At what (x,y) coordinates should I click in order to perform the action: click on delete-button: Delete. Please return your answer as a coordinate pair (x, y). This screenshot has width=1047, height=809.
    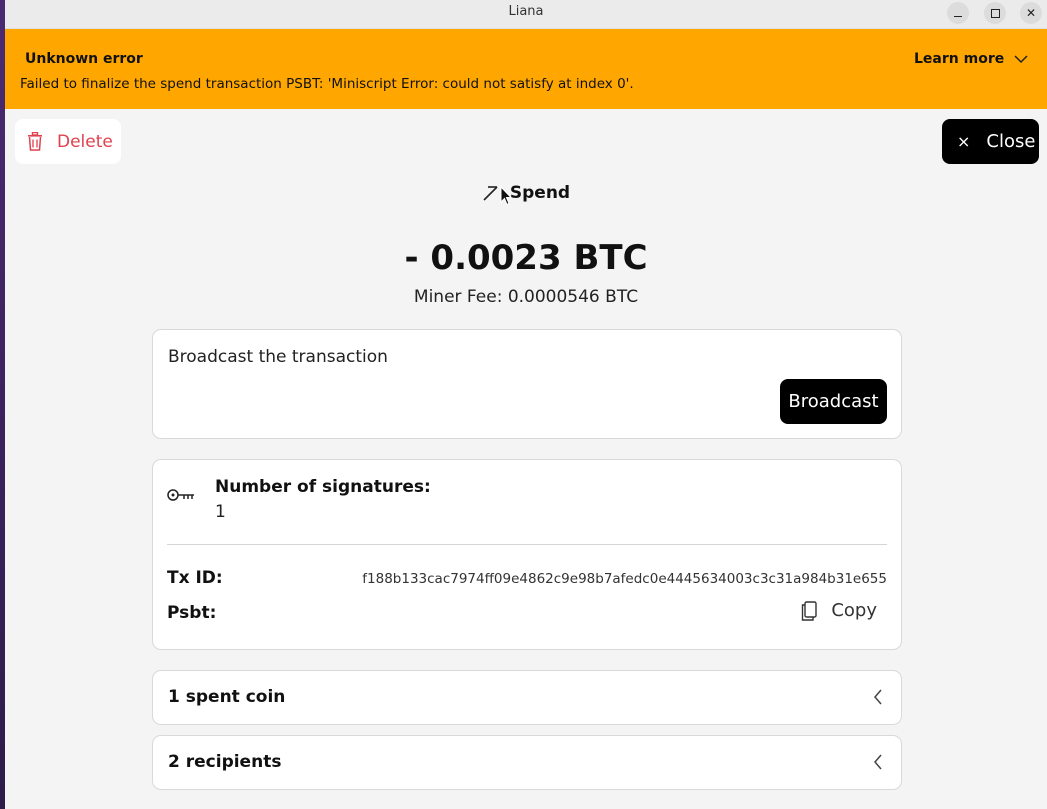
    Looking at the image, I should click on (68, 141).